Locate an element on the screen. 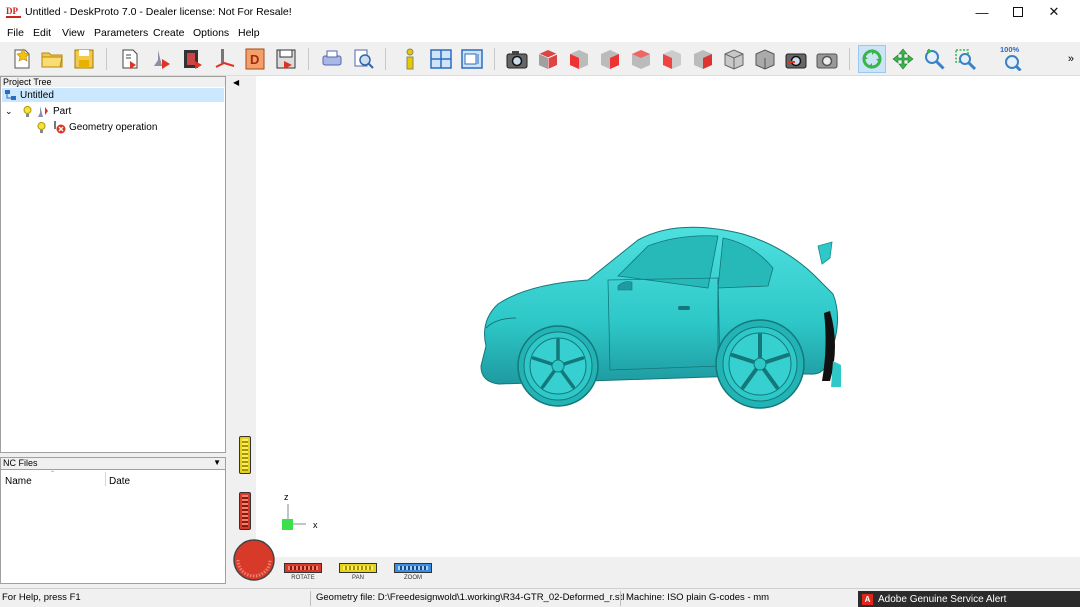 This screenshot has width=1080, height=607. svg-text: D is located at coordinates (254, 59).